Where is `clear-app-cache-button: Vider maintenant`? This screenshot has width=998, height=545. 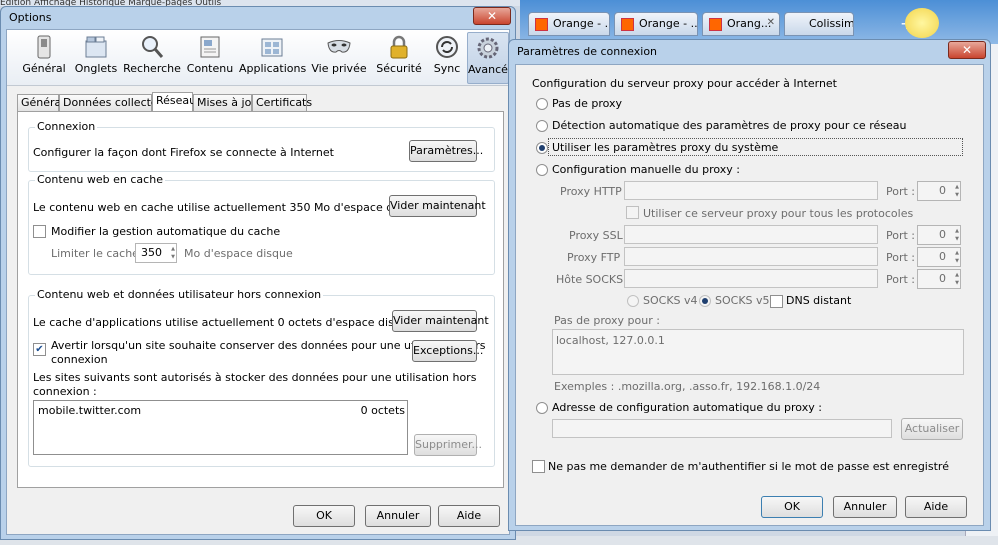
clear-app-cache-button: Vider maintenant is located at coordinates (440, 321).